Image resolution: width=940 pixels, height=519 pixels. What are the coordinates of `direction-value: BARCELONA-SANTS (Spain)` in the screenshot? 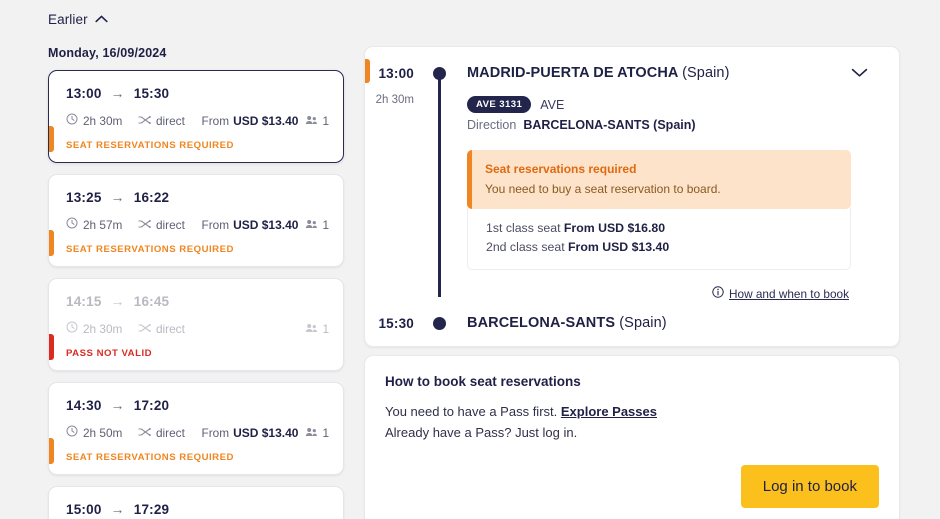 It's located at (609, 125).